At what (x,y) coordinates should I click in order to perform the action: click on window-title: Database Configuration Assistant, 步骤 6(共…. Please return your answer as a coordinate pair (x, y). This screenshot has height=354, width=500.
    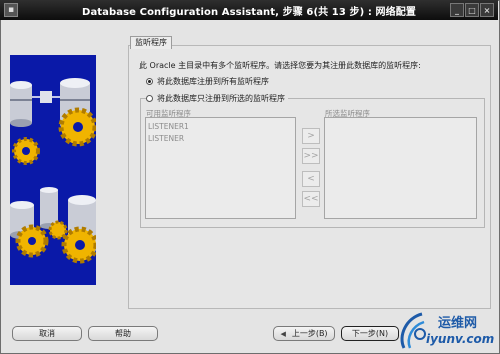
    Looking at the image, I should click on (249, 12).